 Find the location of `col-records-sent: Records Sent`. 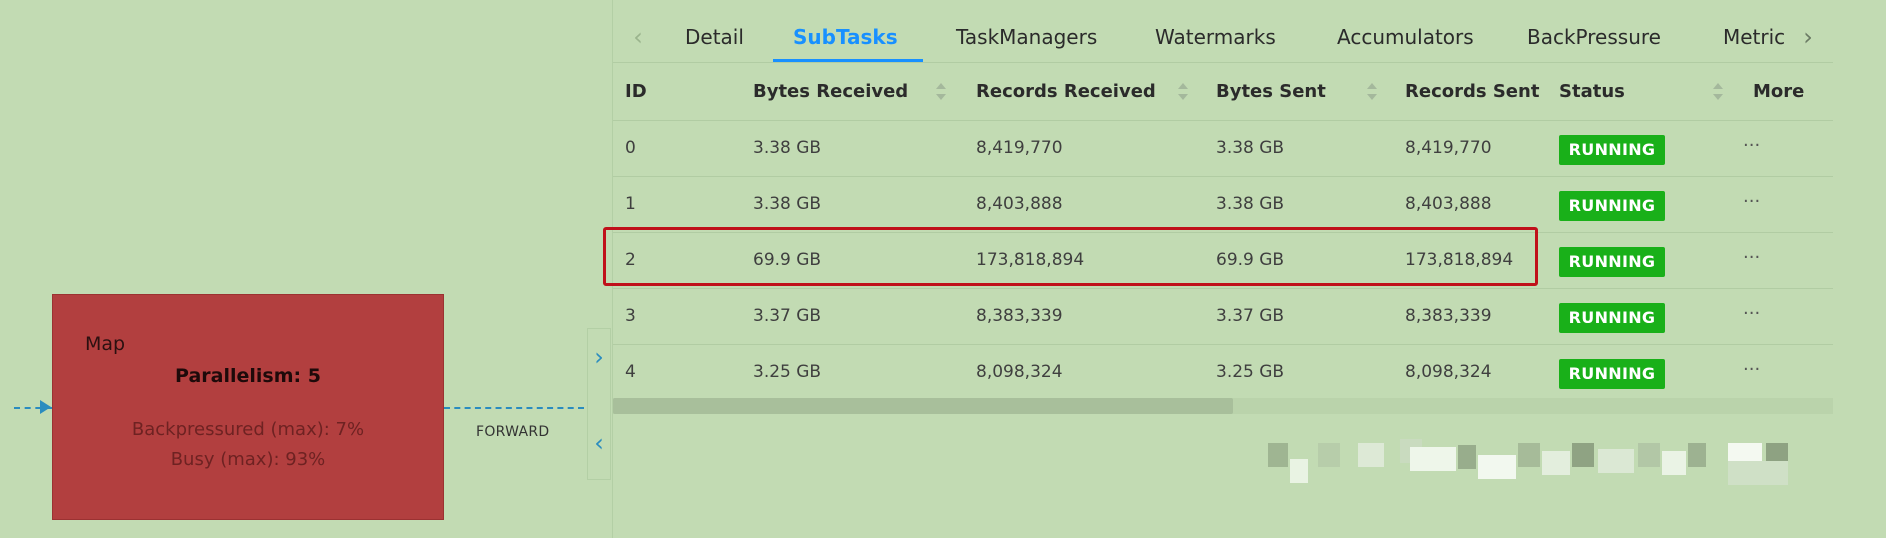

col-records-sent: Records Sent is located at coordinates (1472, 91).